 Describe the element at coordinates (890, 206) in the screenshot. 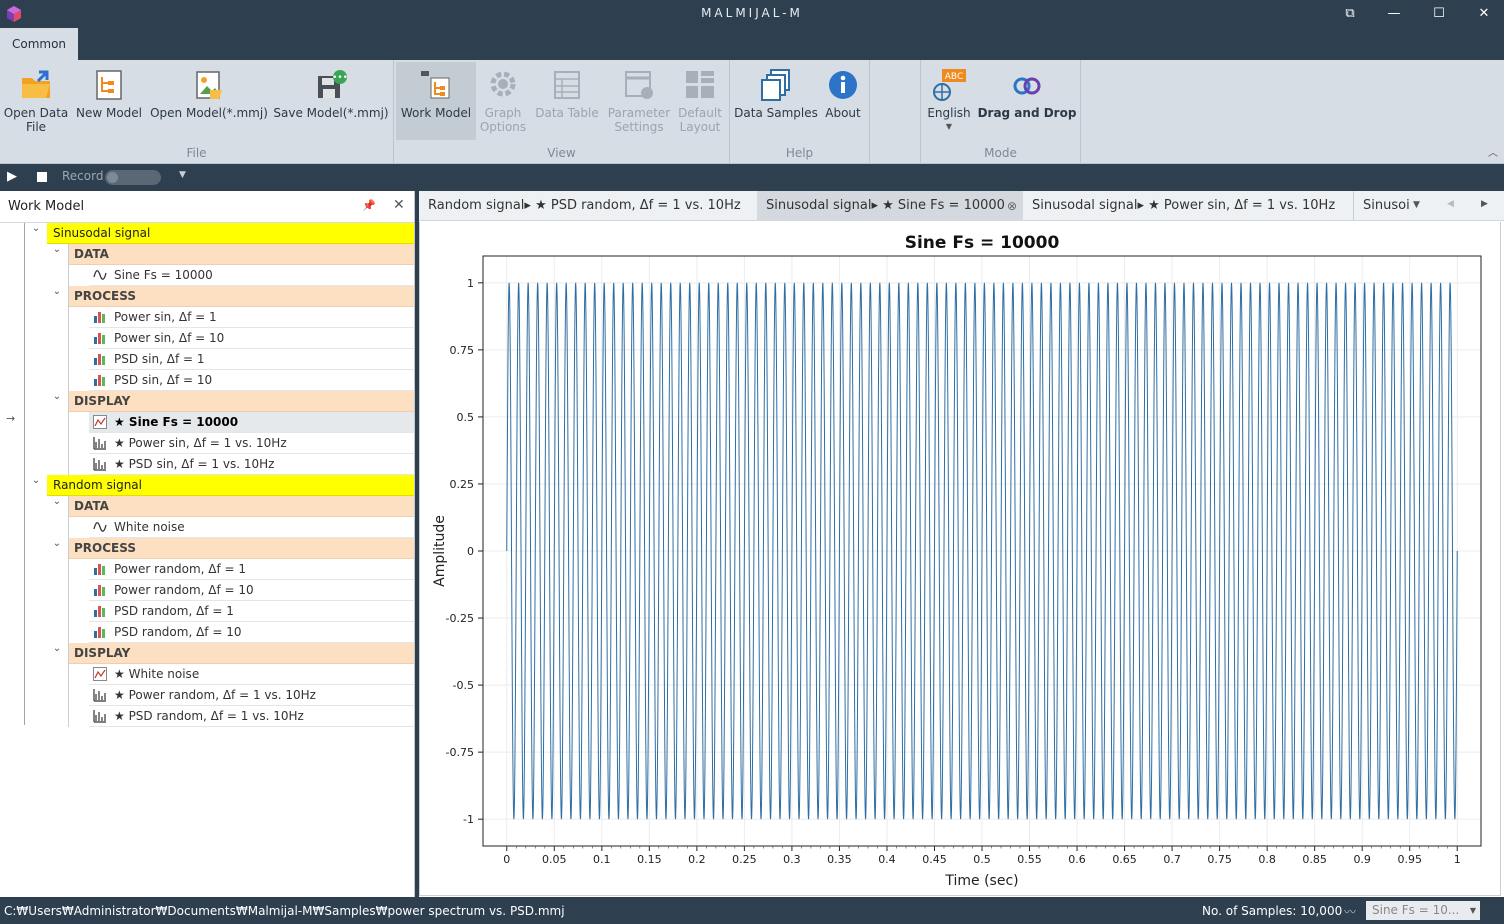

I see `tab-sine-fs: Sinusodal signal▸ ★ Sine Fs = 10000 ⊗` at that location.